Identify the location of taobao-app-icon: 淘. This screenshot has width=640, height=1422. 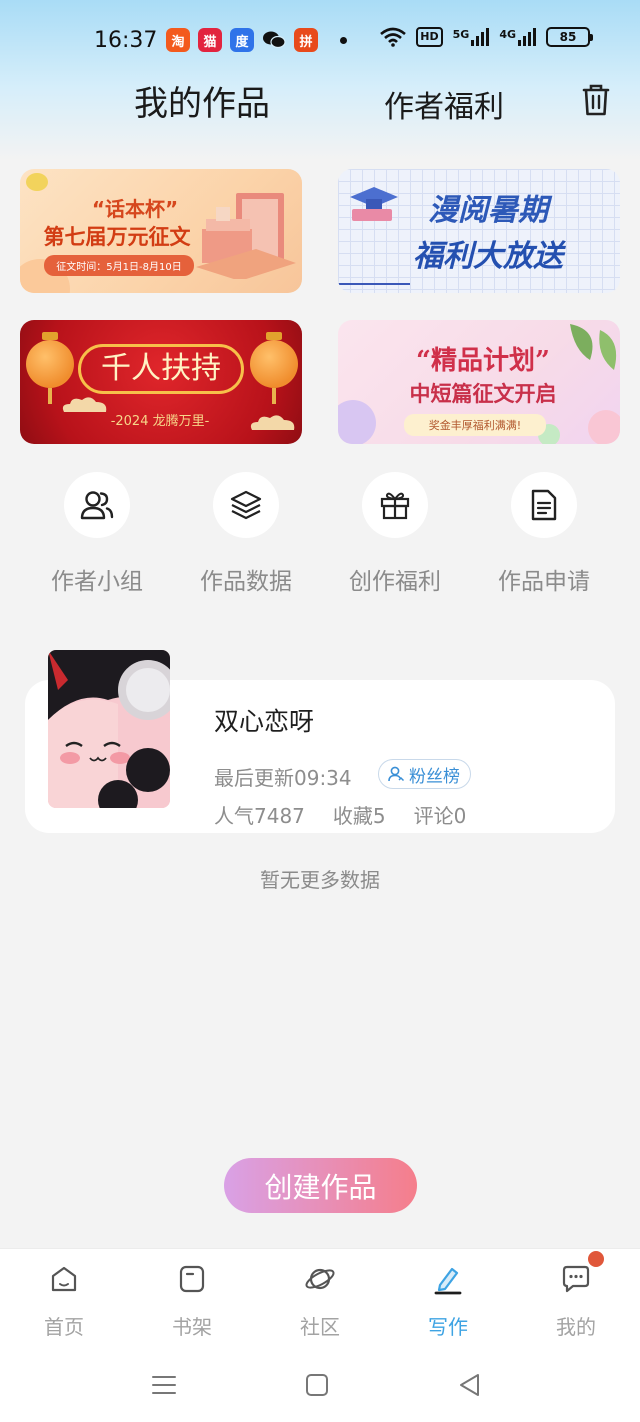
(178, 40).